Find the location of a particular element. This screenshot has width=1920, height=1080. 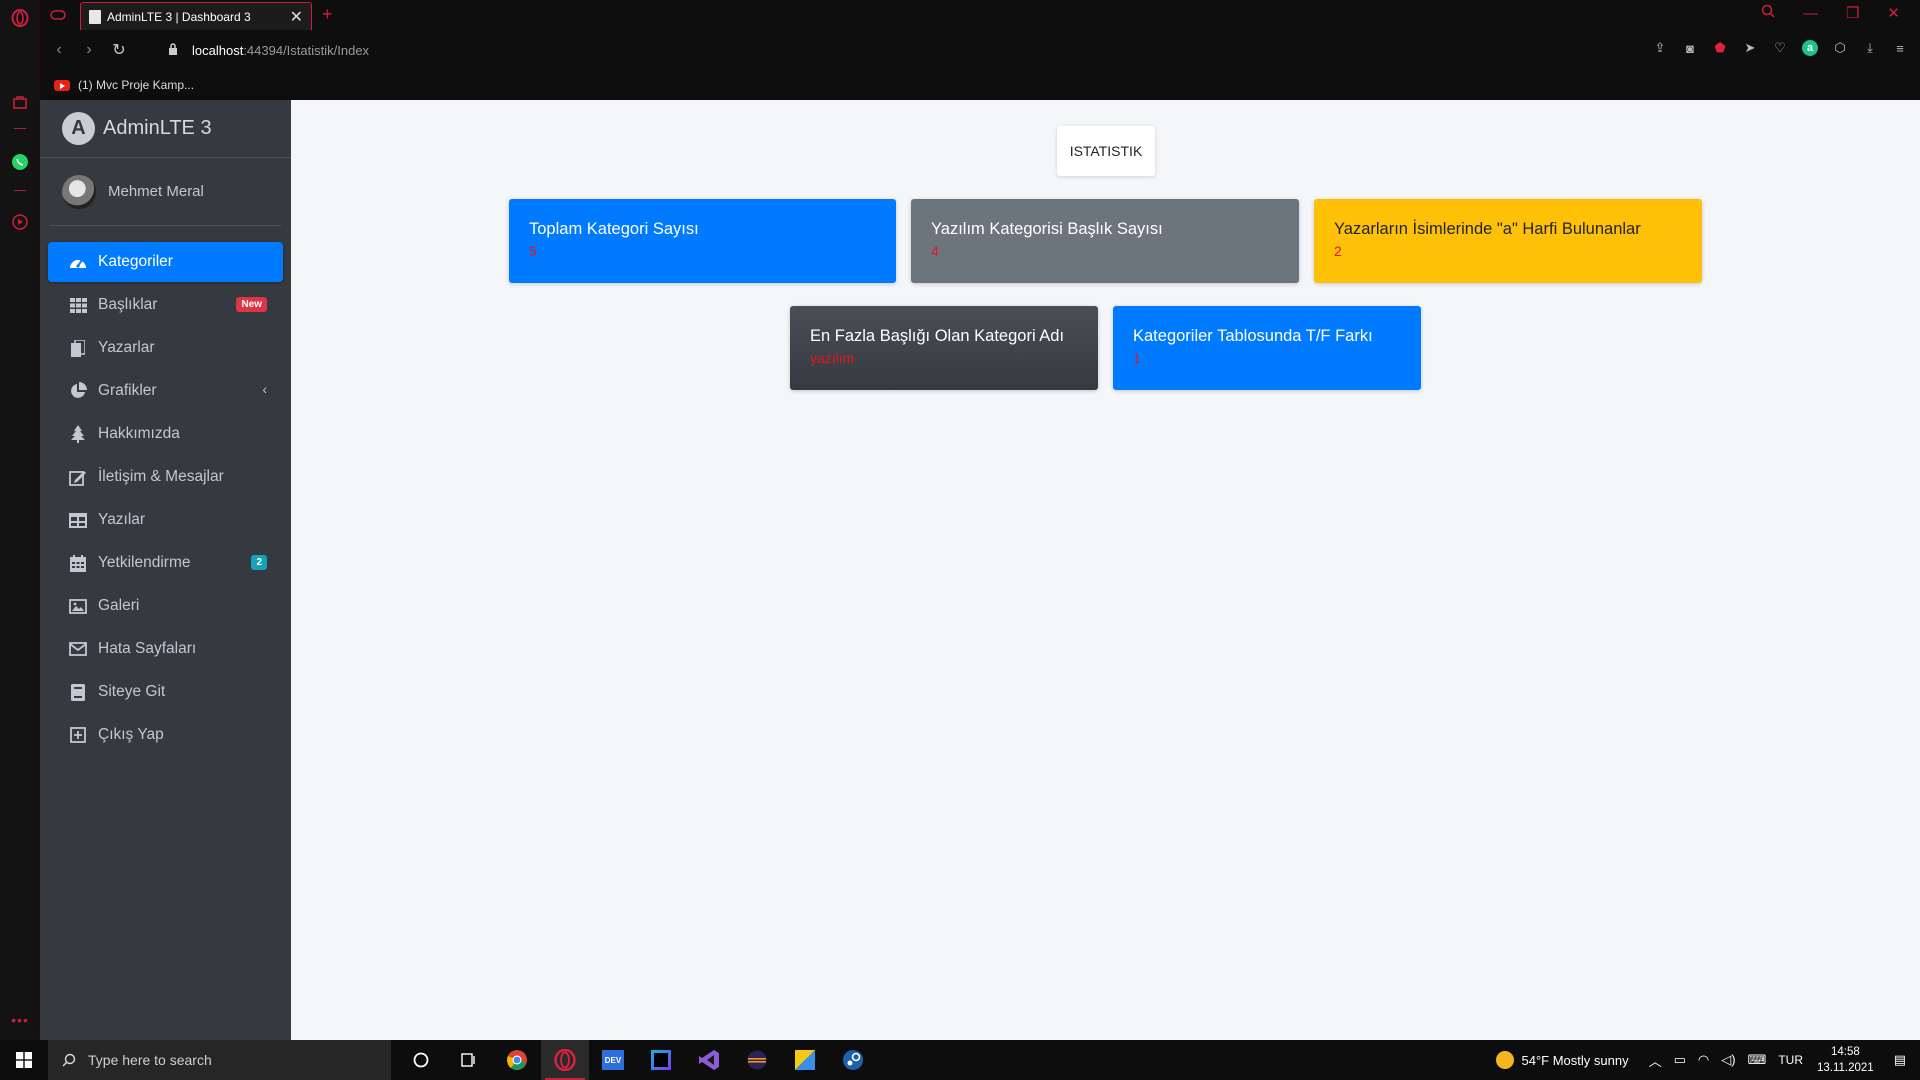

weather-widget: 54°F Mostly sunny is located at coordinates (1562, 1060).